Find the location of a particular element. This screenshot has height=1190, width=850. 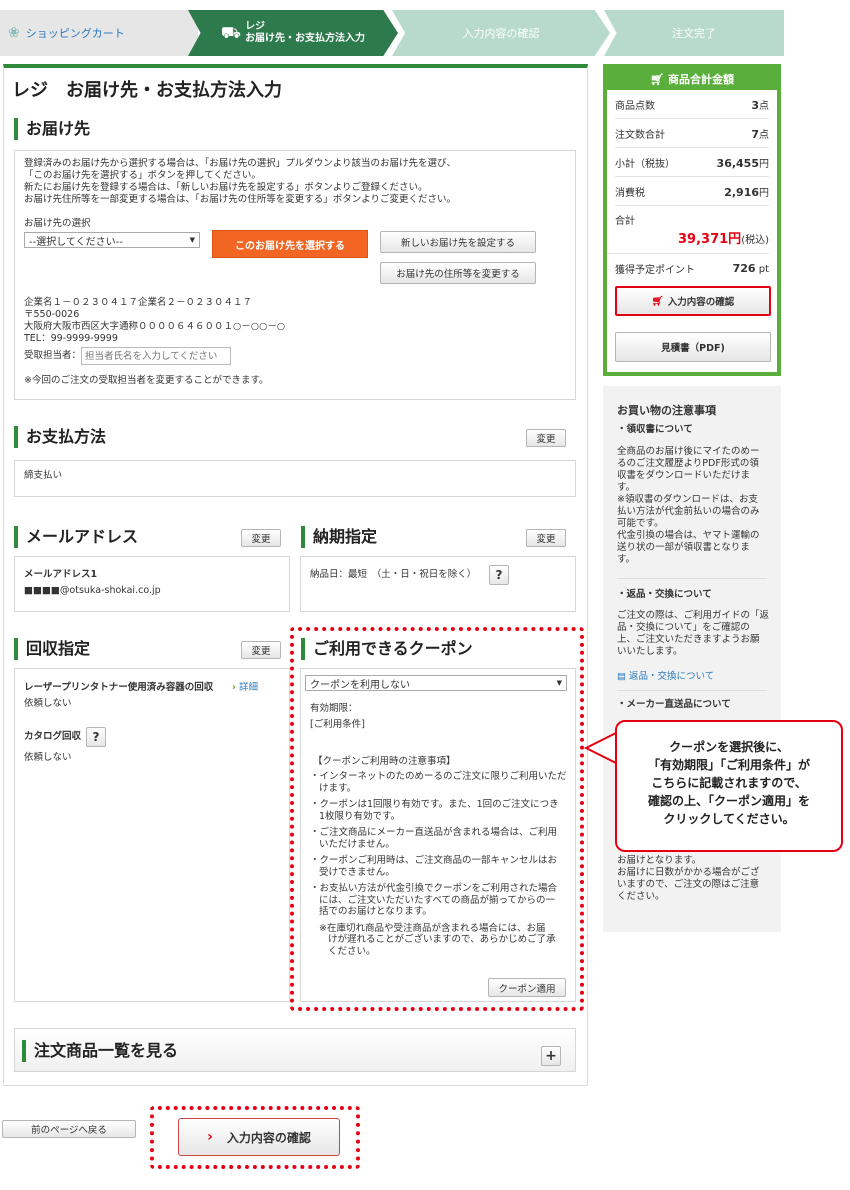

delivery-select: --選択してください-- ▼ is located at coordinates (112, 240).